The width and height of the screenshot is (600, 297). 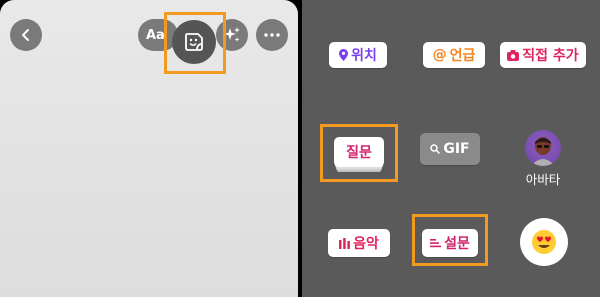 What do you see at coordinates (439, 55) in the screenshot?
I see `at-sign-icon: @` at bounding box center [439, 55].